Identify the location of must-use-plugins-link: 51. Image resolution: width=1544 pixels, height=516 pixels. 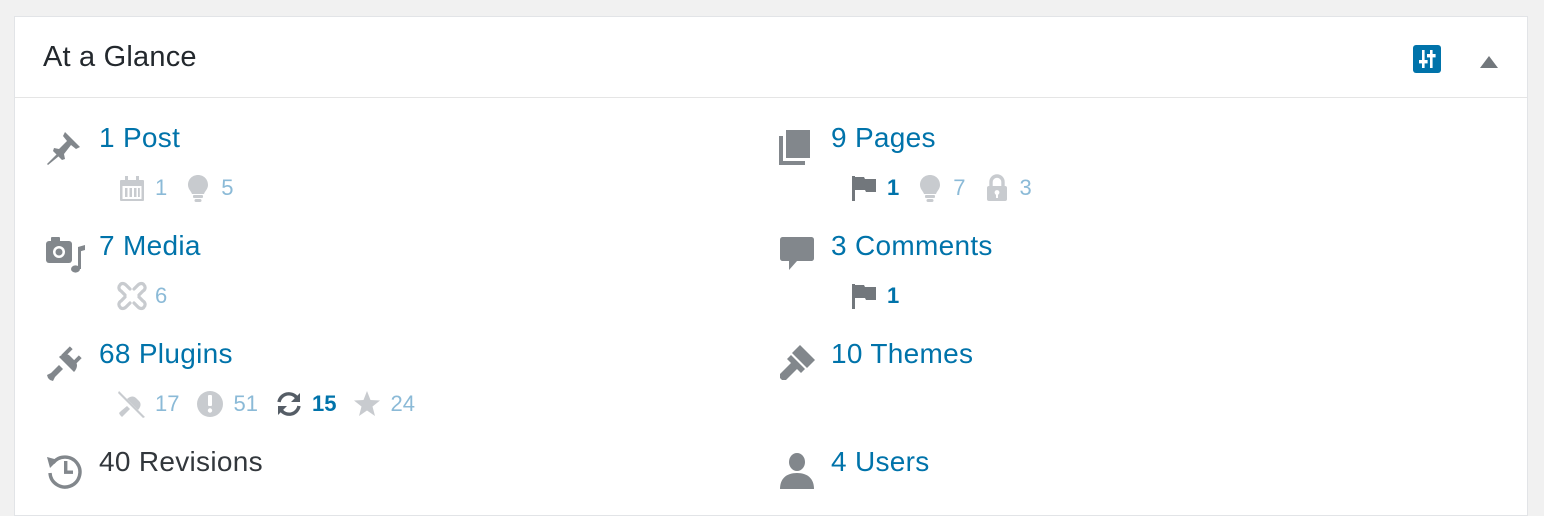
(226, 404).